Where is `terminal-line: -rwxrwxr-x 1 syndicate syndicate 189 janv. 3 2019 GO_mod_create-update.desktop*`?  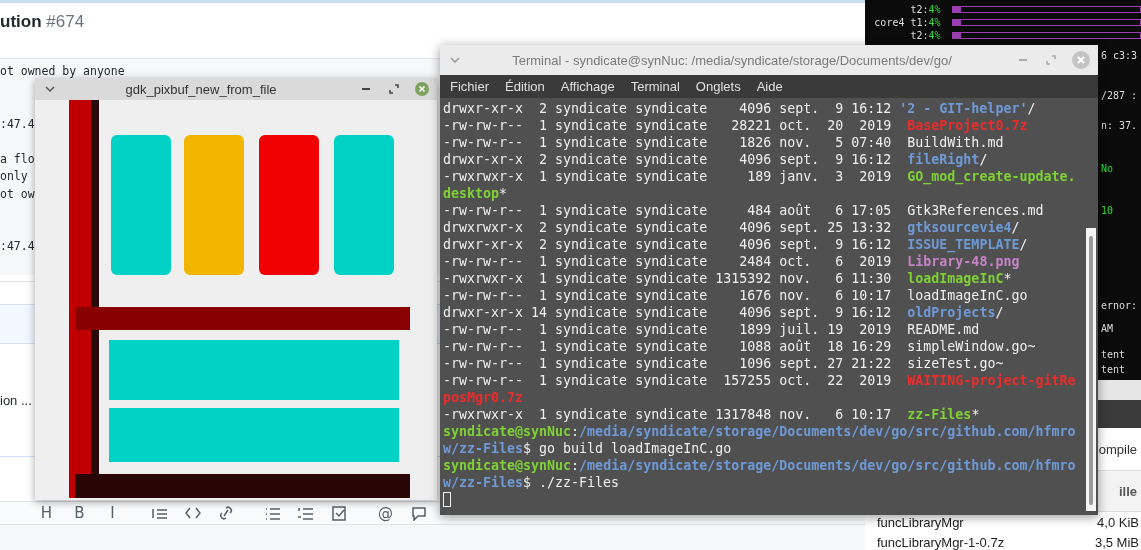
terminal-line: -rwxrwxr-x 1 syndicate syndicate 189 janv. 3 2019 GO_mod_create-update.desktop* is located at coordinates (760, 185).